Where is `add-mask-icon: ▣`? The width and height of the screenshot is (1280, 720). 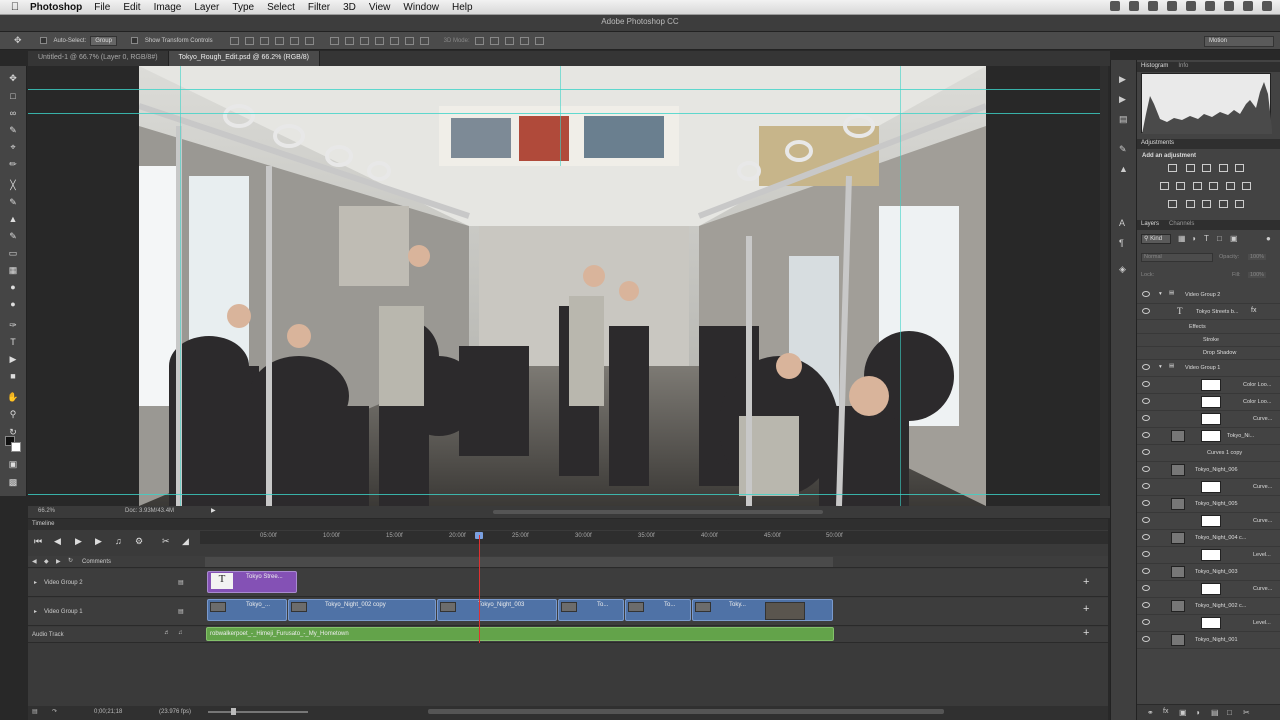 add-mask-icon: ▣ is located at coordinates (1183, 712).